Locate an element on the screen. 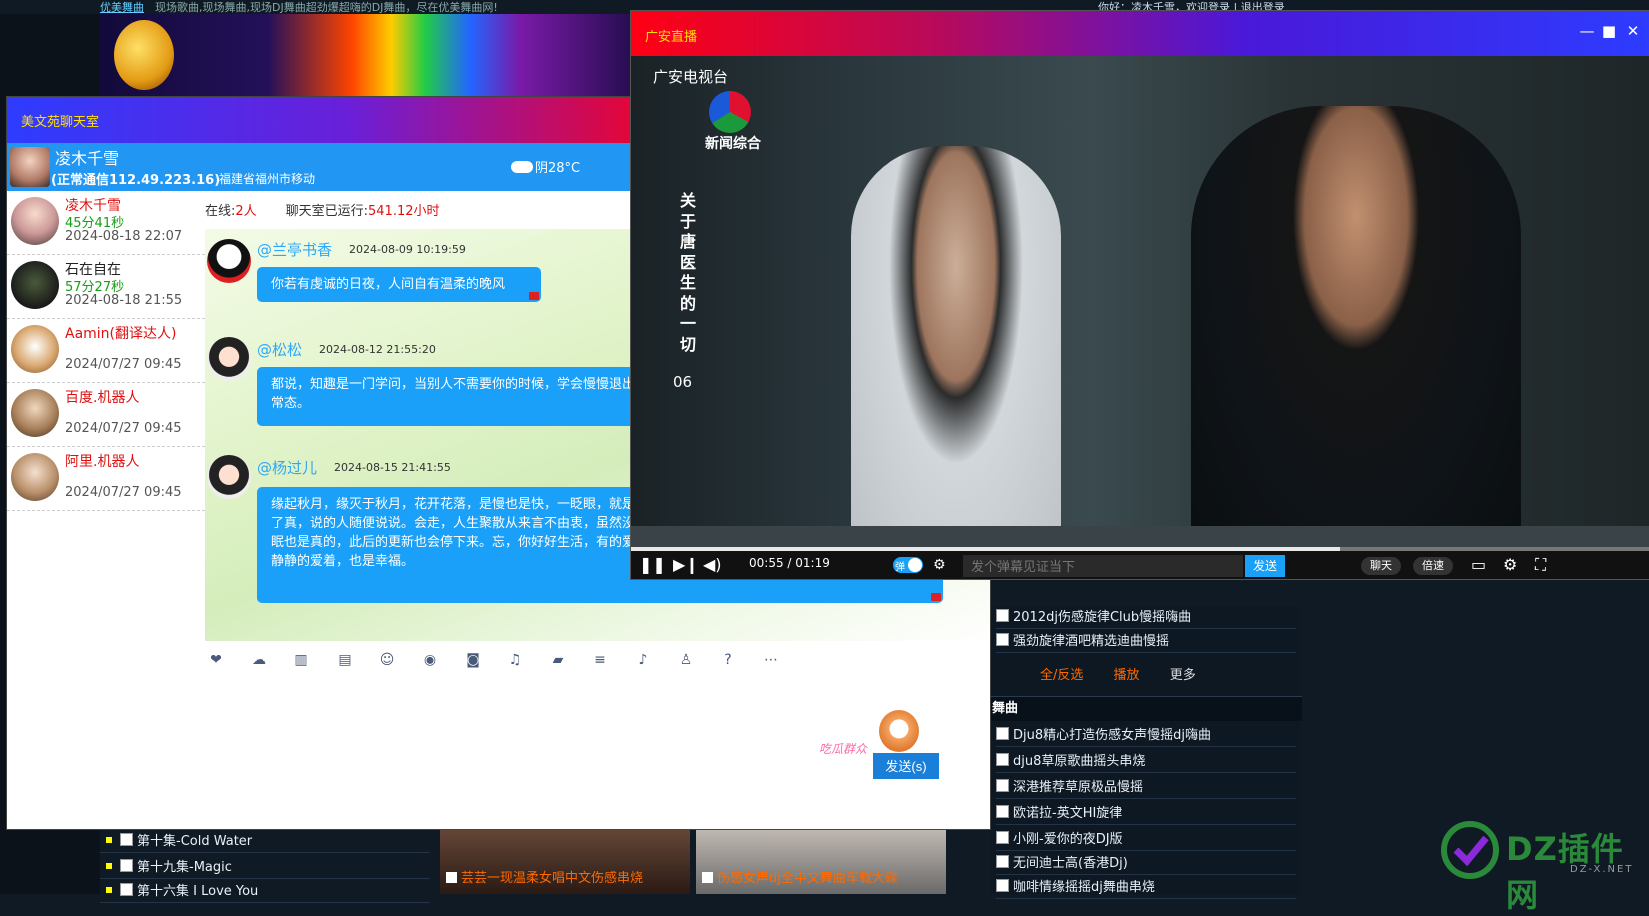  danmaku-input is located at coordinates (1103, 566).